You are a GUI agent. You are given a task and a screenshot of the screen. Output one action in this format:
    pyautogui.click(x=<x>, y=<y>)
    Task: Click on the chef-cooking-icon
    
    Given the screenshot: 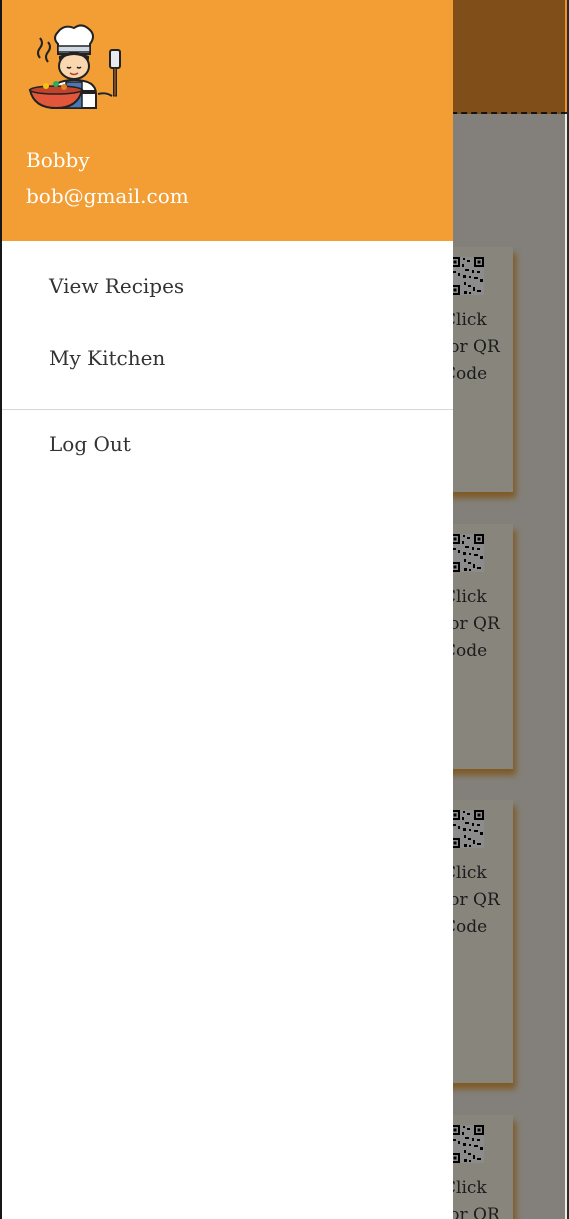 What is the action you would take?
    pyautogui.click(x=74, y=67)
    